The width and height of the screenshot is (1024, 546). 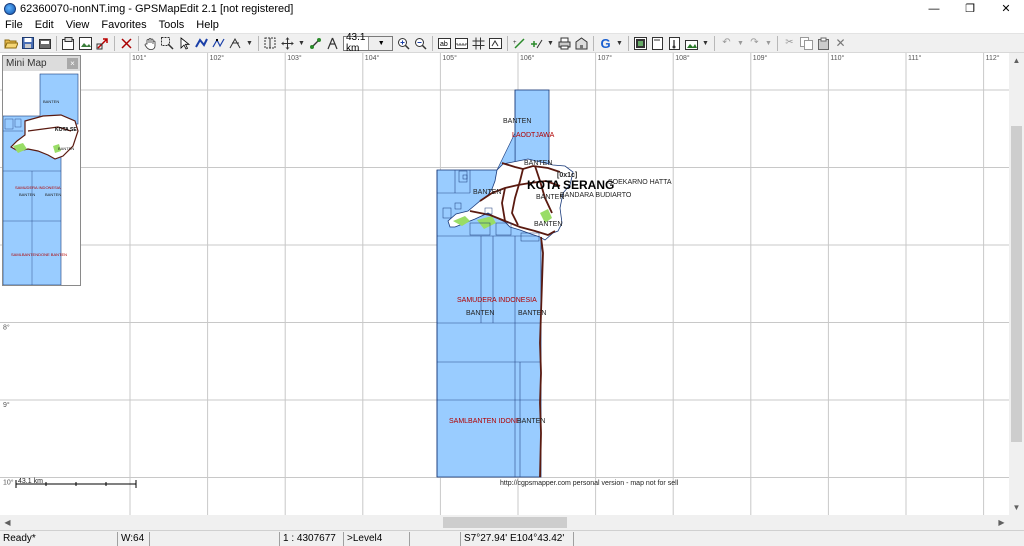 What do you see at coordinates (527, 58) in the screenshot?
I see `longitude-label: 106°` at bounding box center [527, 58].